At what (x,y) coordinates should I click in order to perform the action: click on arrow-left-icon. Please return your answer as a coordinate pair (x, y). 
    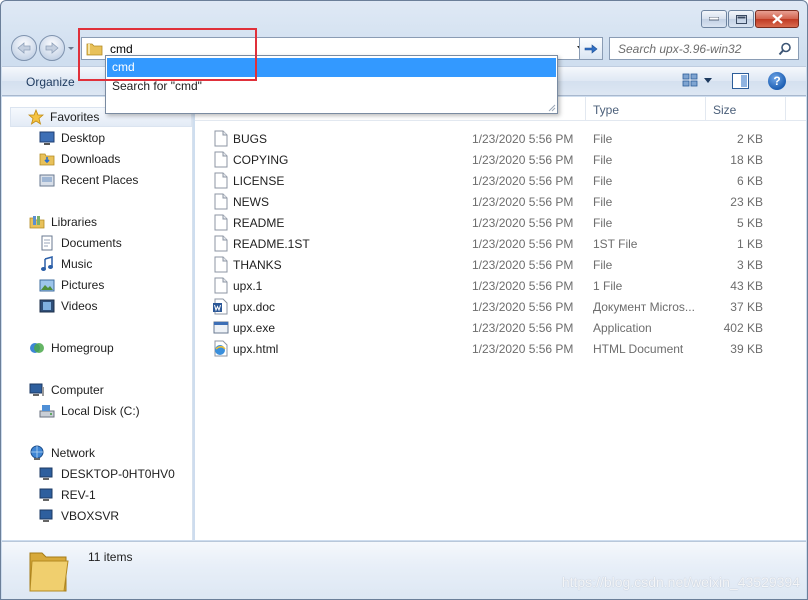
    Looking at the image, I should click on (24, 48).